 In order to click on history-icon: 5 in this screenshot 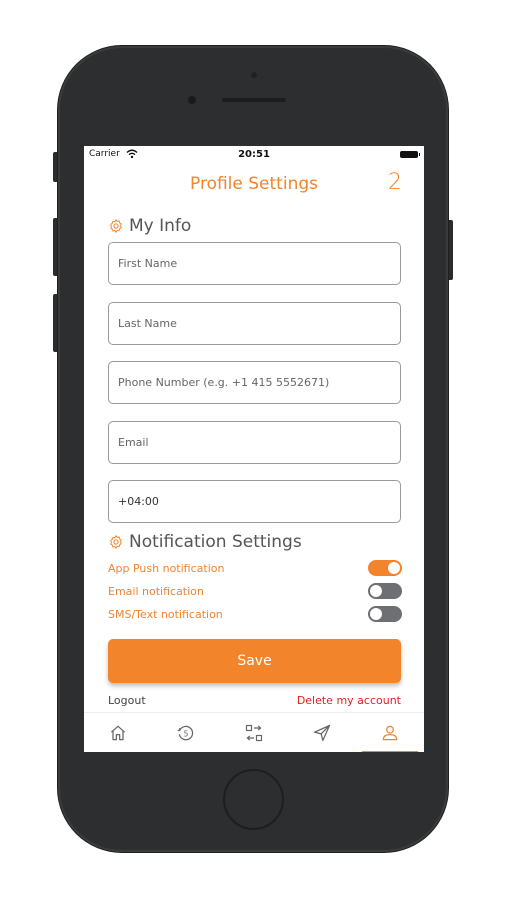, I will do `click(185, 733)`.